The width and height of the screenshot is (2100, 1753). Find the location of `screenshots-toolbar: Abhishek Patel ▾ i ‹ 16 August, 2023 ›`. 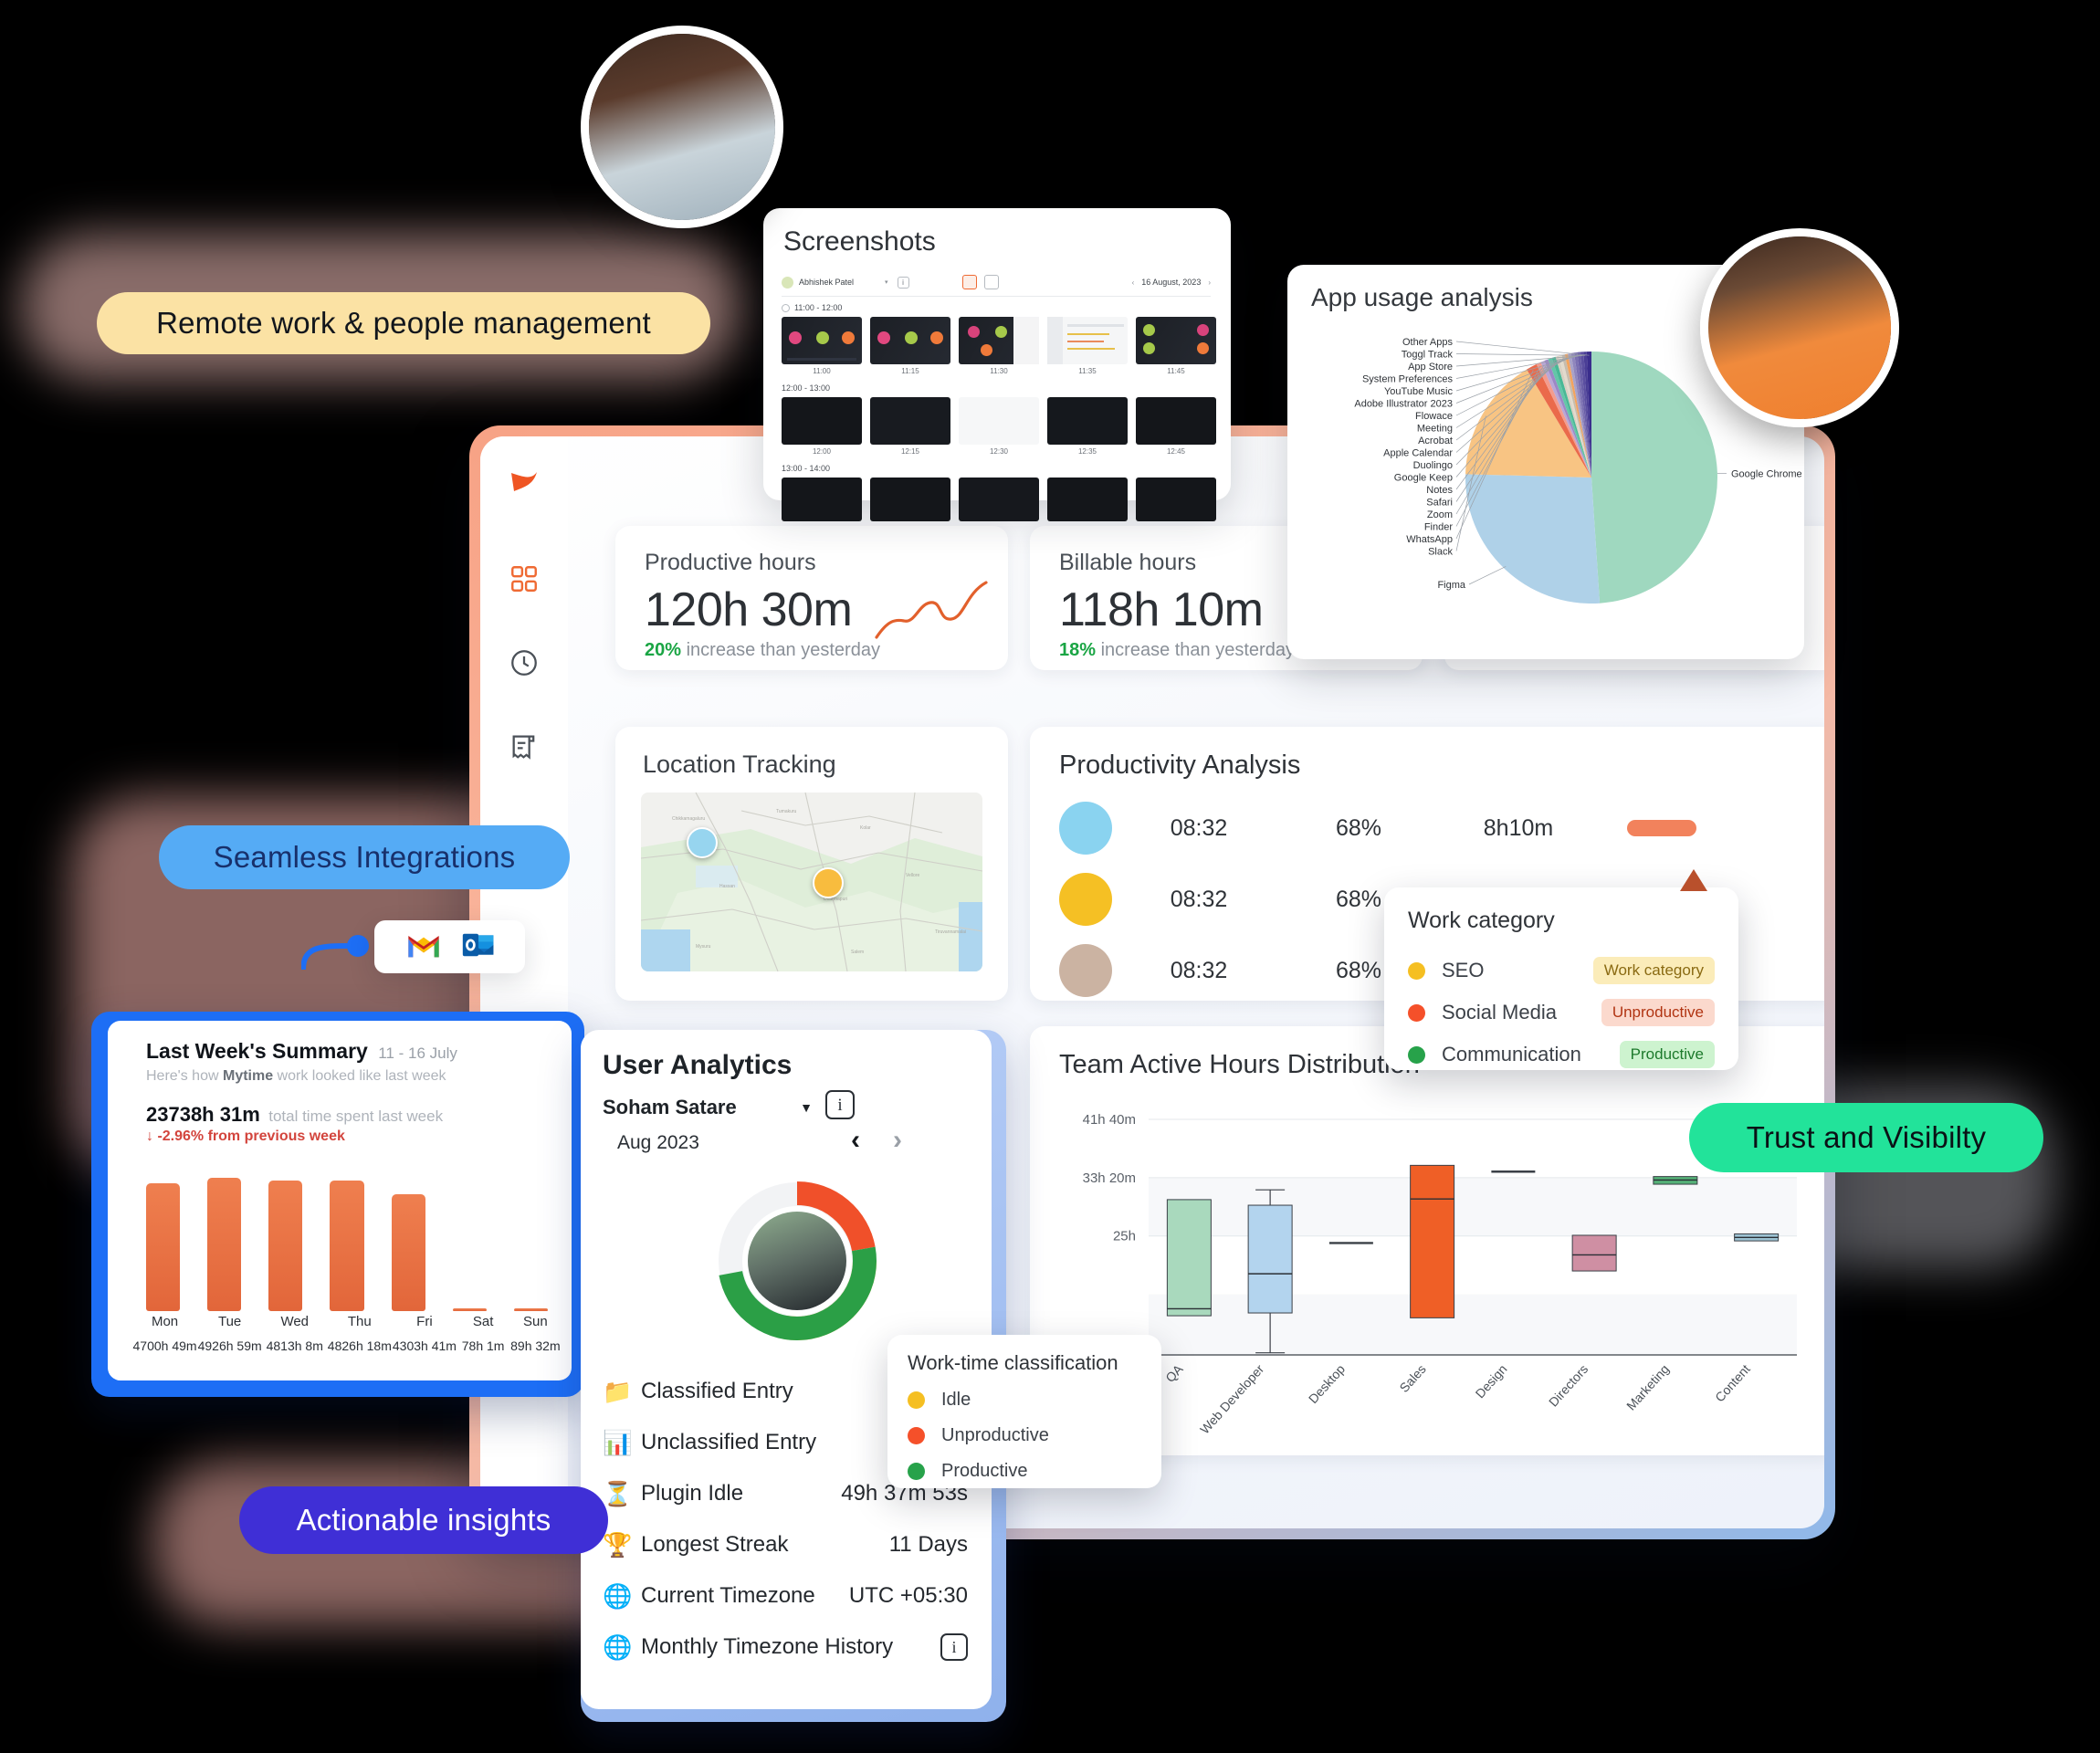

screenshots-toolbar: Abhishek Patel ▾ i ‹ 16 August, 2023 › is located at coordinates (996, 282).